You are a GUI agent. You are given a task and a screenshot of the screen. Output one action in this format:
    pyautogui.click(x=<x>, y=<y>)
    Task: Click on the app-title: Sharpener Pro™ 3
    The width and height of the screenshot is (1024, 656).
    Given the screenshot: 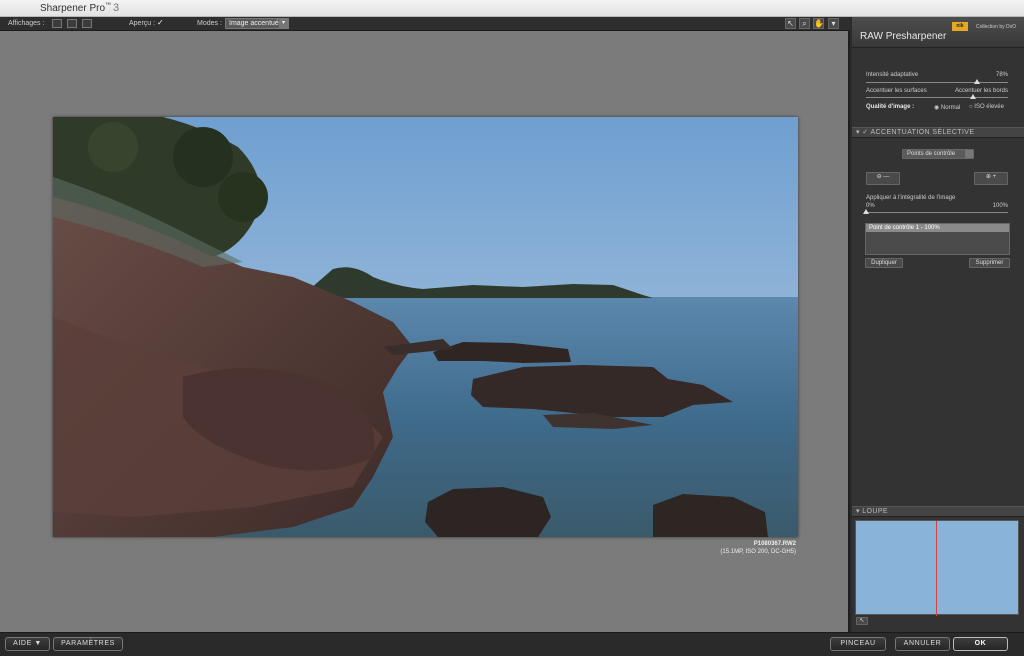 What is the action you would take?
    pyautogui.click(x=79, y=8)
    